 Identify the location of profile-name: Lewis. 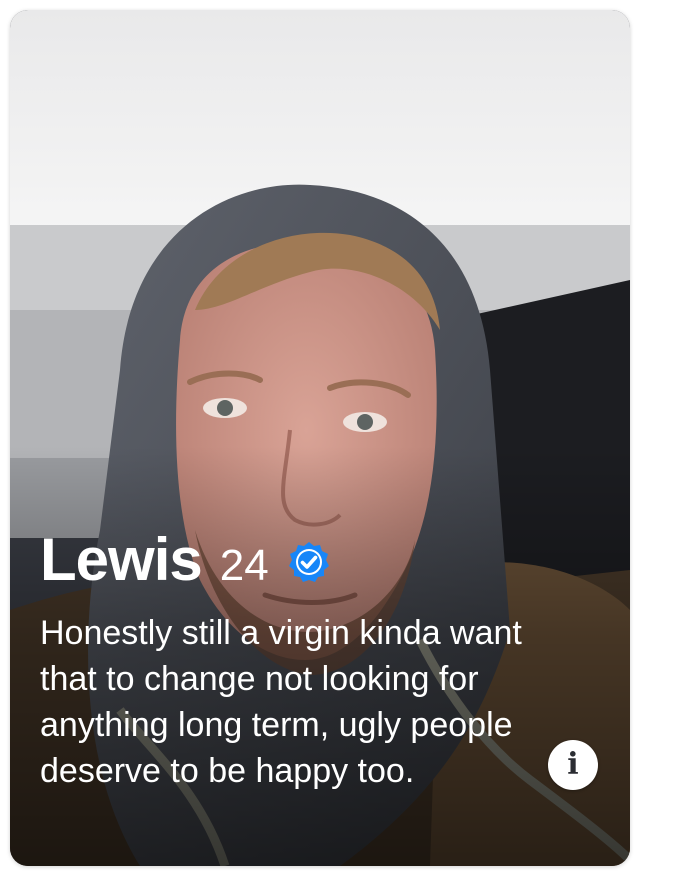
(121, 559).